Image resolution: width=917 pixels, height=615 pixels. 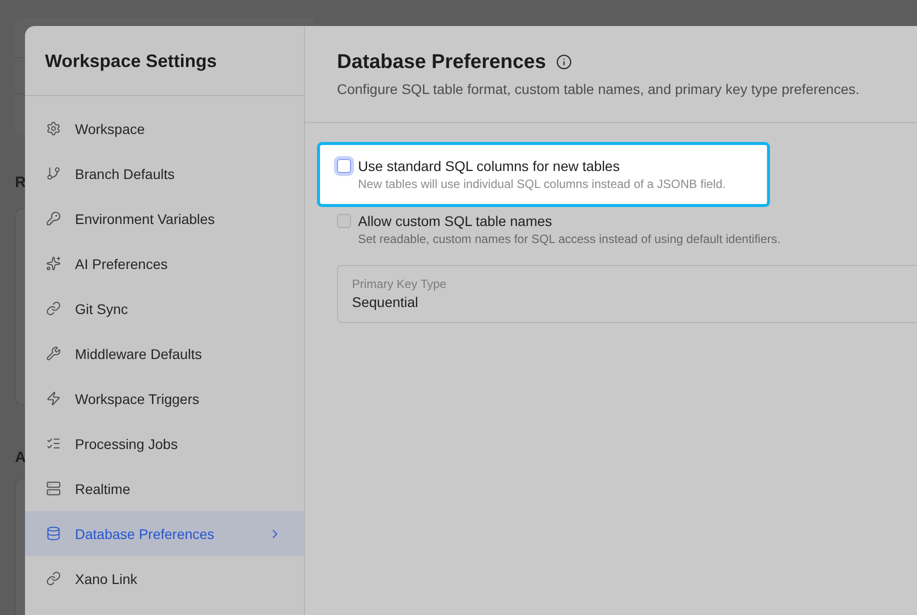 What do you see at coordinates (164, 398) in the screenshot?
I see `sidebar-item: Workspace Triggers` at bounding box center [164, 398].